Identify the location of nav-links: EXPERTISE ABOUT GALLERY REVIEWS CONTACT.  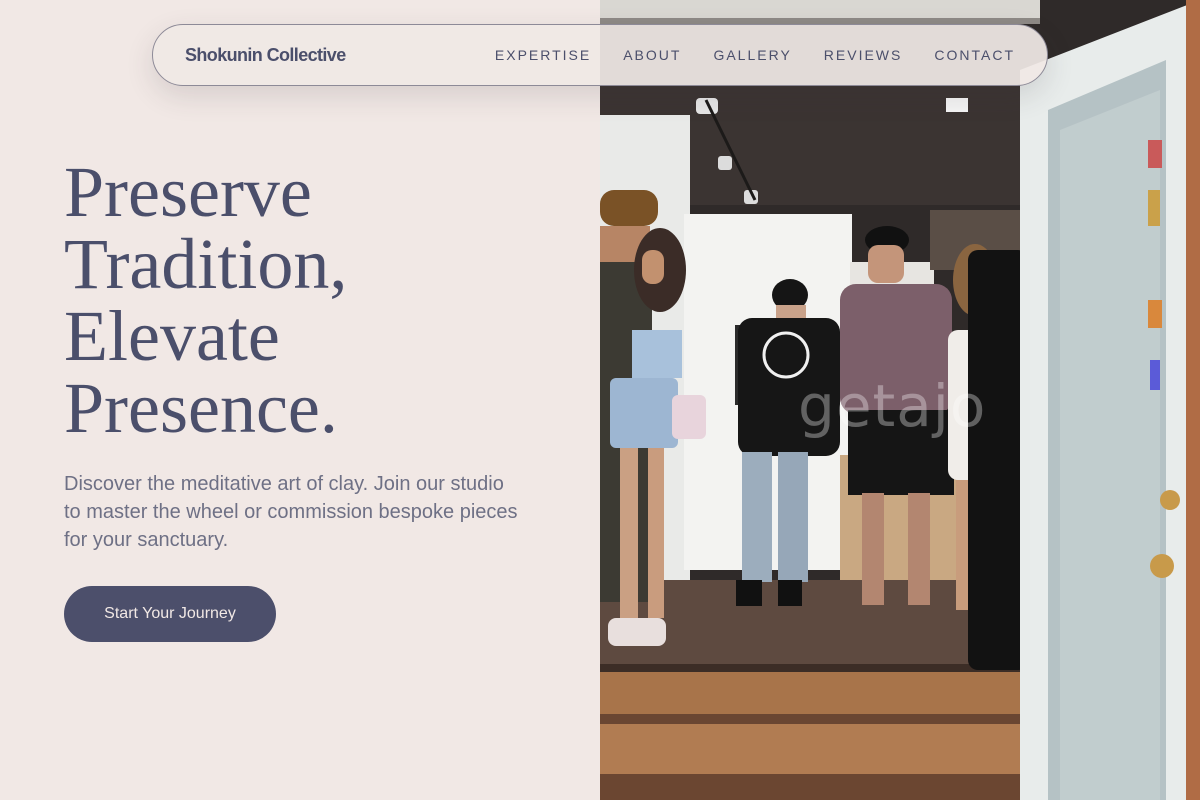
(755, 55).